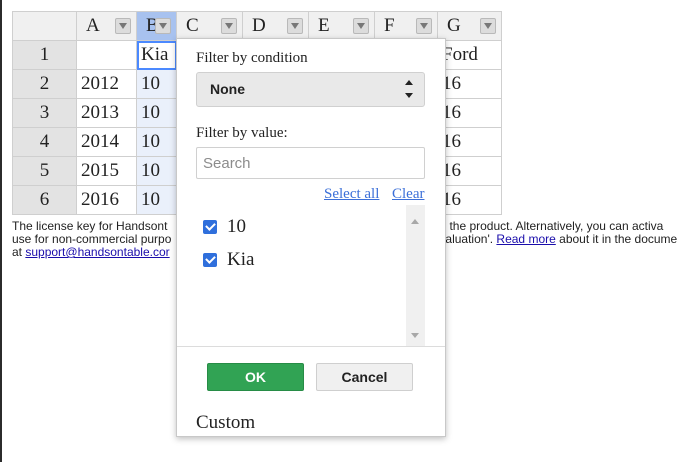  What do you see at coordinates (389, 25) in the screenshot?
I see `column-header-label: F` at bounding box center [389, 25].